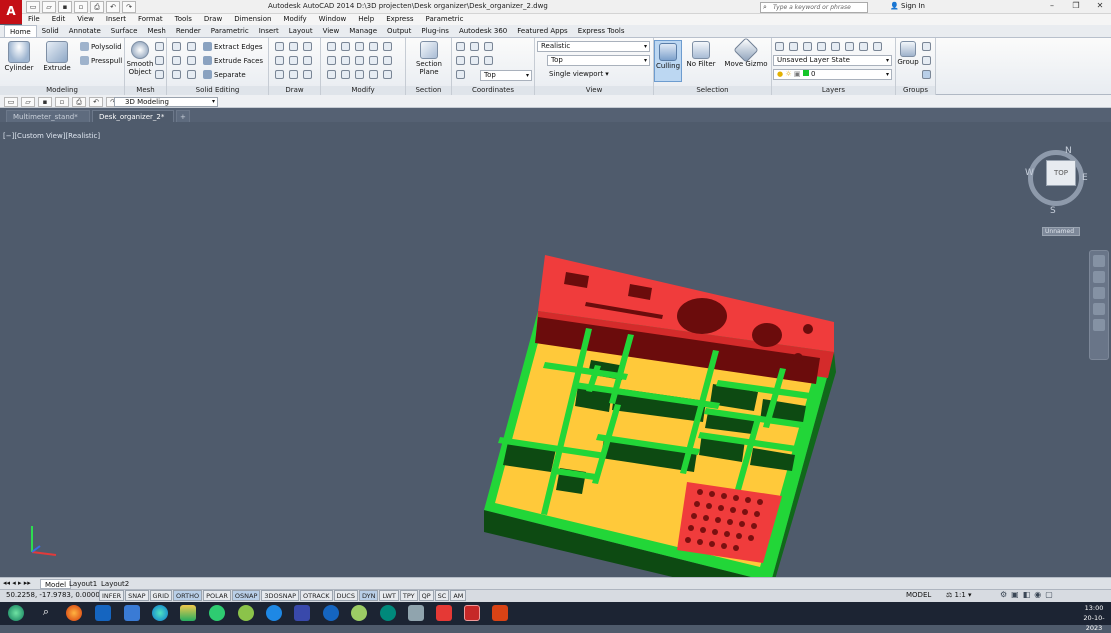 The width and height of the screenshot is (1111, 633). Describe the element at coordinates (51, 136) in the screenshot. I see `viewport-controls-label: [−][Custom View][Realistic]` at that location.